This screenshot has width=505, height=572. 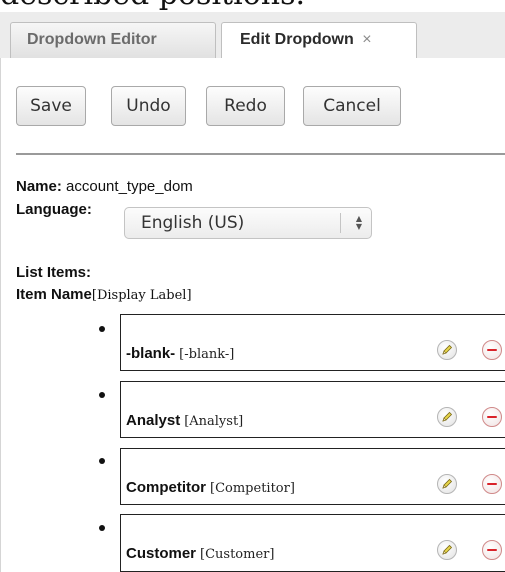 What do you see at coordinates (193, 223) in the screenshot?
I see `language-selected-value: English (US)` at bounding box center [193, 223].